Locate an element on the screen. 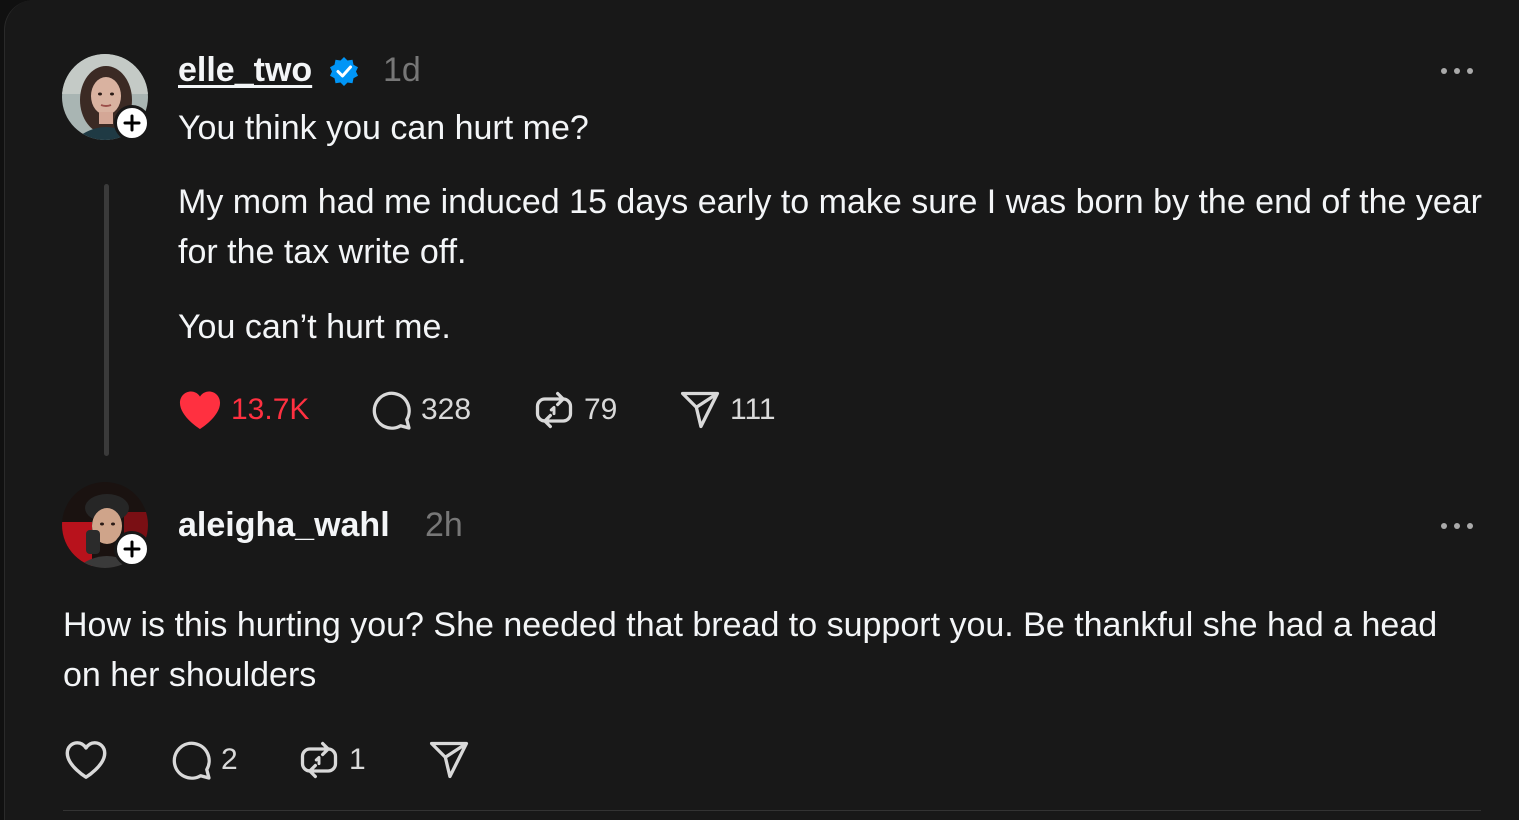 This screenshot has height=820, width=1519. post-headline: You think you can hurt me? is located at coordinates (383, 128).